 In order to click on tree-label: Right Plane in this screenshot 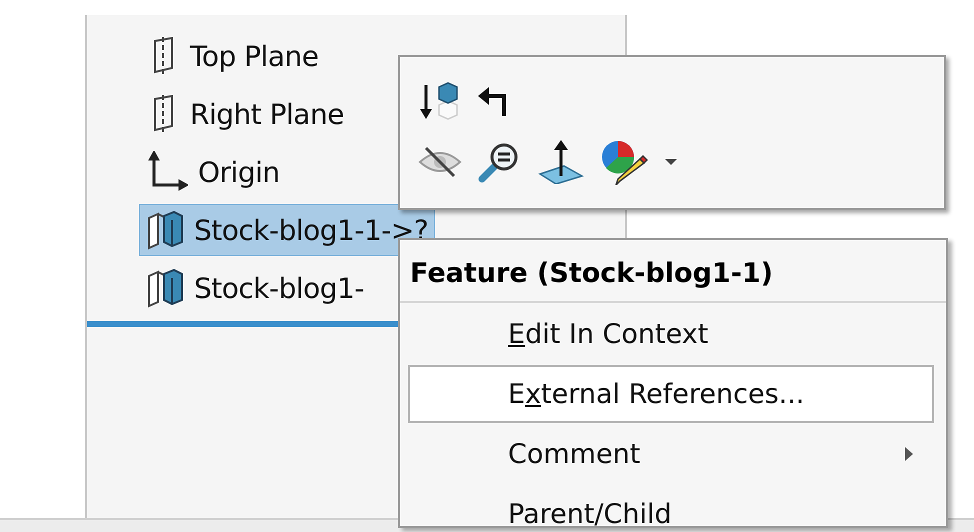, I will do `click(267, 114)`.